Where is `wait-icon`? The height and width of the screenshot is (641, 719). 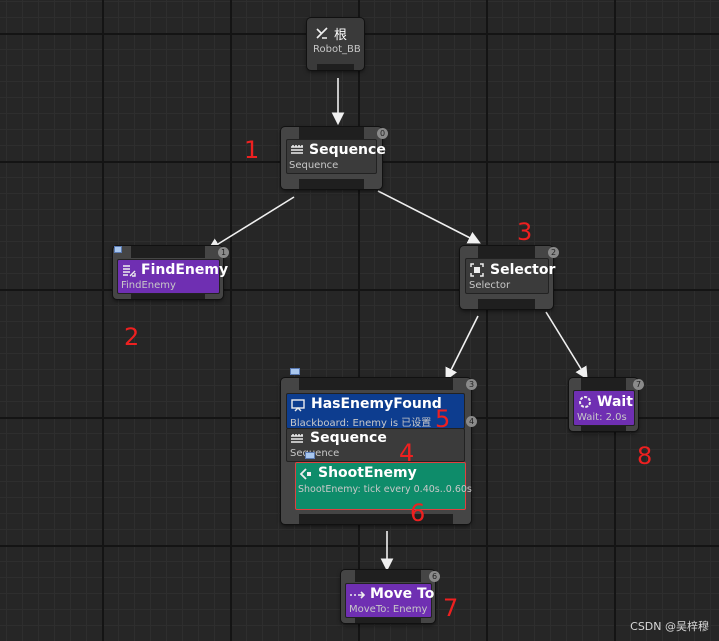 wait-icon is located at coordinates (585, 402).